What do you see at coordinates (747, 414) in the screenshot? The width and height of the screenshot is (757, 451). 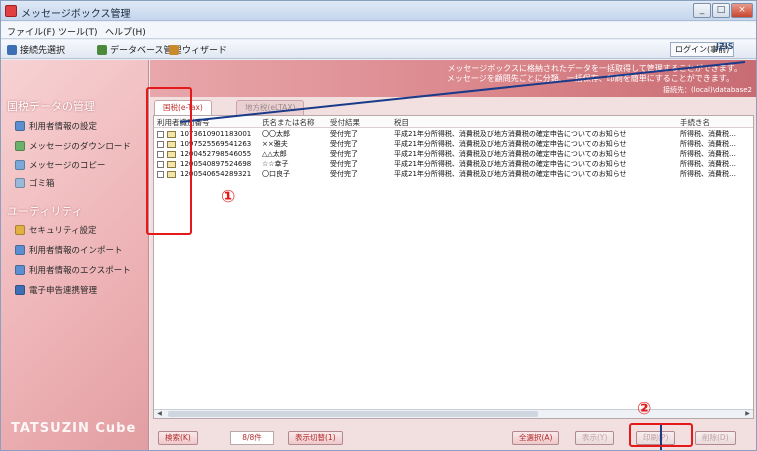 I see `scroll-right-icon: ▶` at bounding box center [747, 414].